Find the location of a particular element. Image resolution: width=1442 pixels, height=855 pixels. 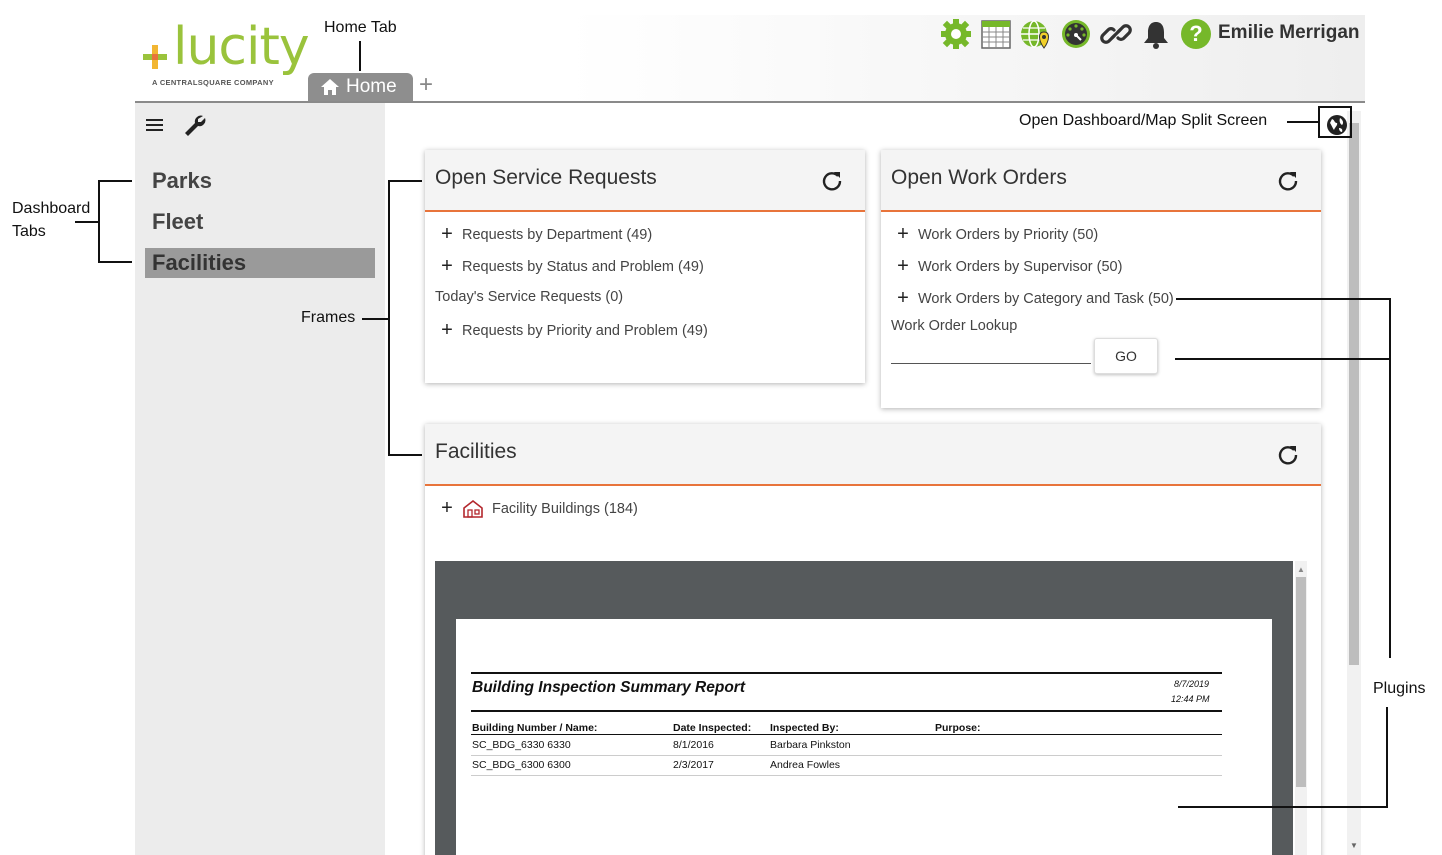

frame-header: Open Work Orders is located at coordinates (1101, 181).